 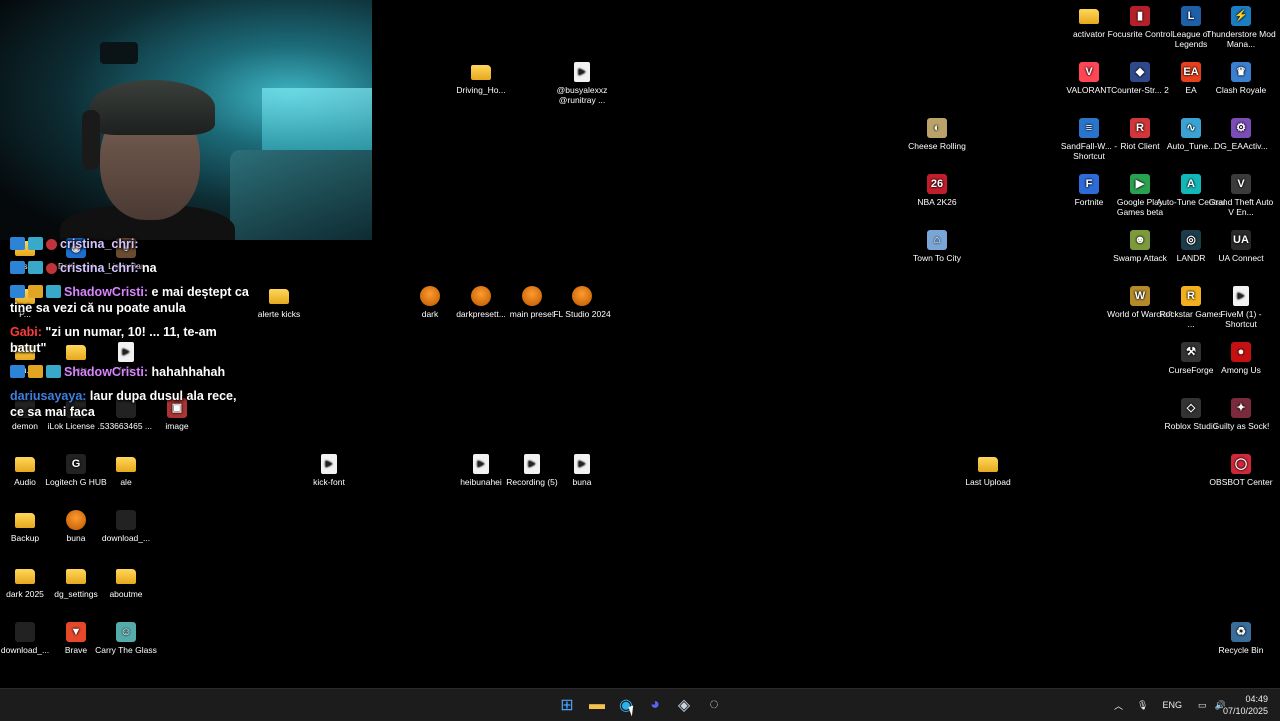 I want to click on app-icon: ⚙, so click(x=1241, y=128).